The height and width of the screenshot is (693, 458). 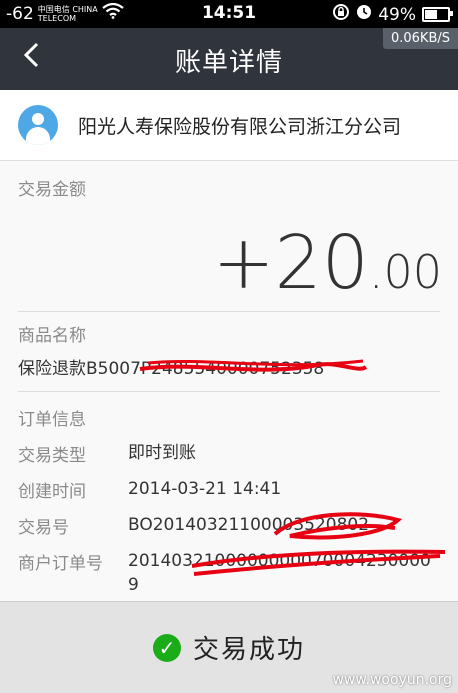 What do you see at coordinates (52, 456) in the screenshot?
I see `order-key: 交易类型` at bounding box center [52, 456].